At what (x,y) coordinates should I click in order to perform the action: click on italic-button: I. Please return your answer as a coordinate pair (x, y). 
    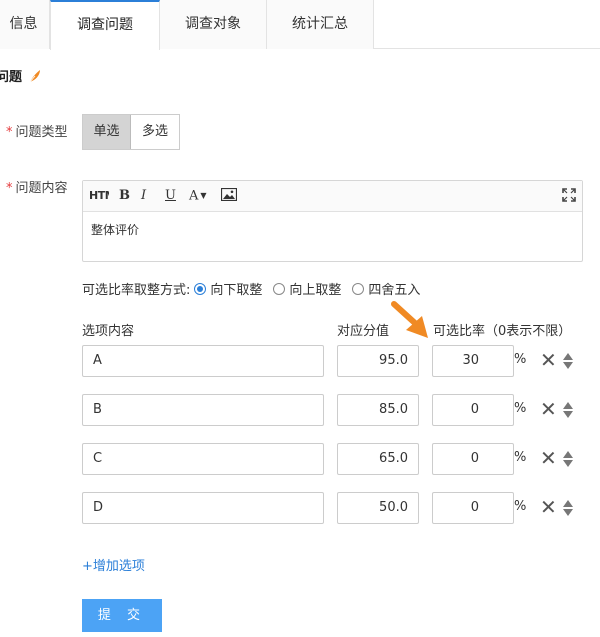
    Looking at the image, I should click on (143, 196).